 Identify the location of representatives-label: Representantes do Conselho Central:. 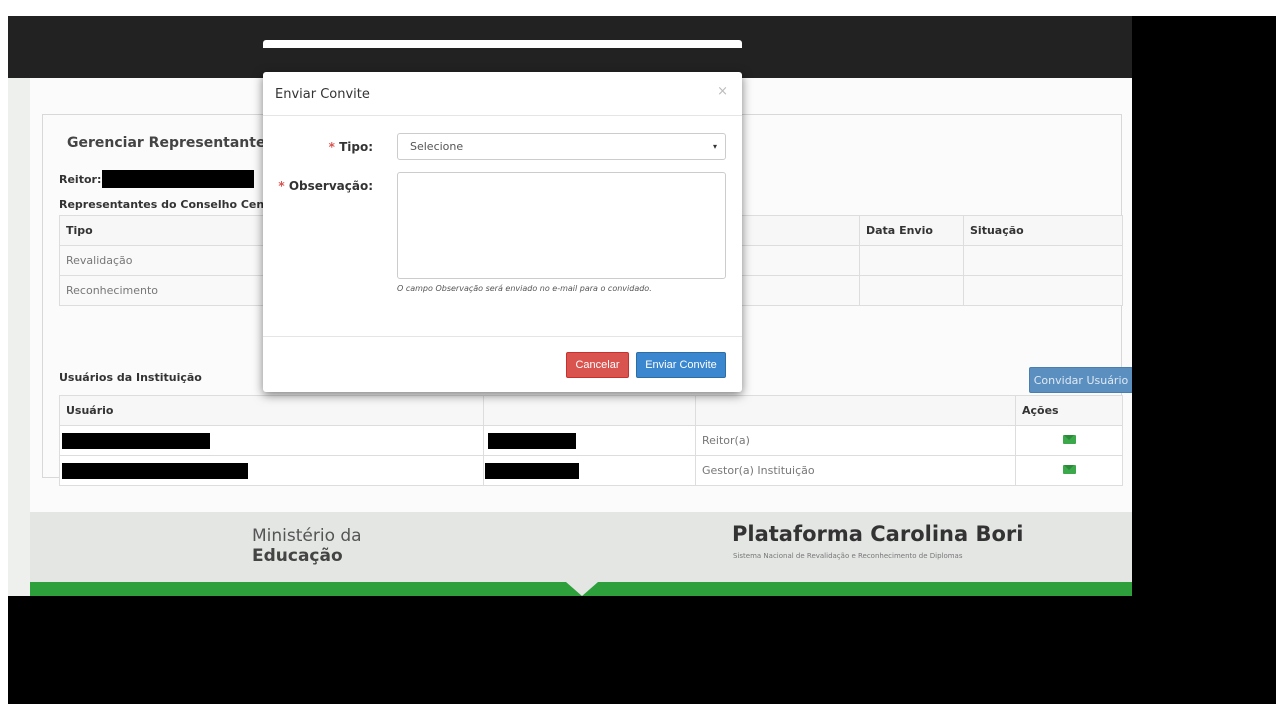
(175, 204).